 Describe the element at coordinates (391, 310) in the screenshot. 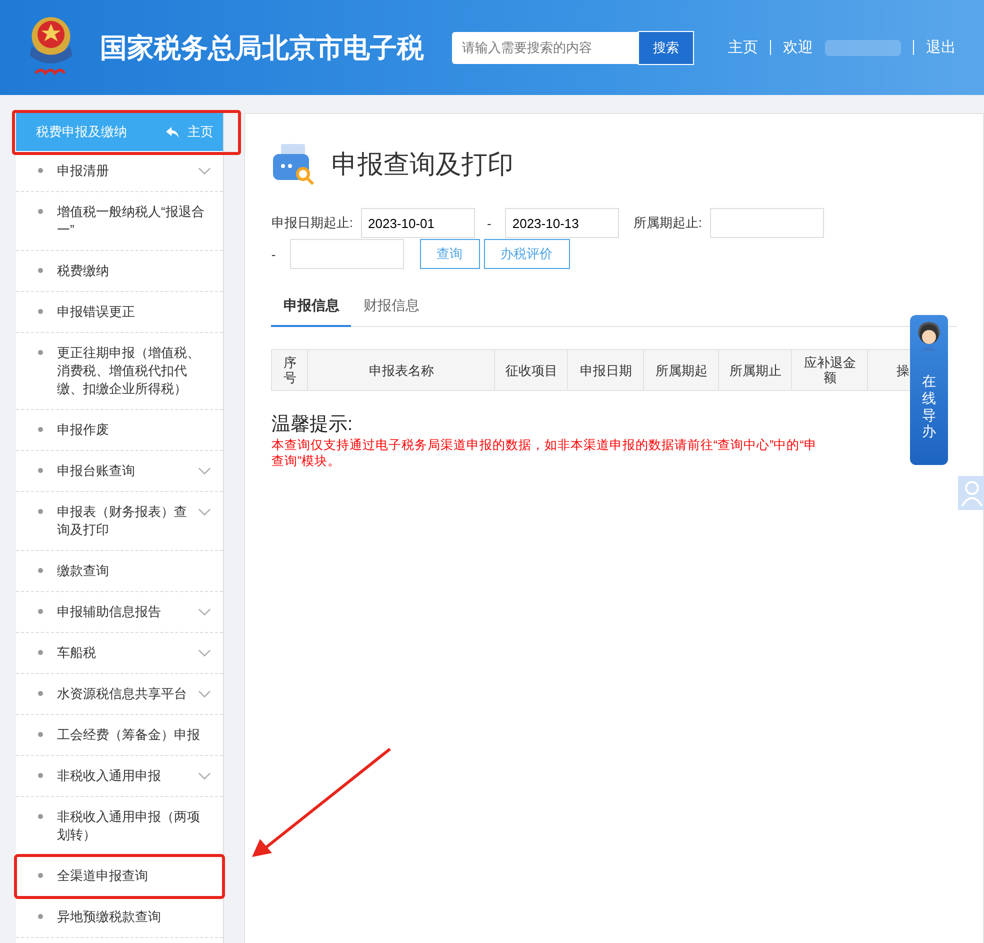

I see `tab: 财报信息` at that location.